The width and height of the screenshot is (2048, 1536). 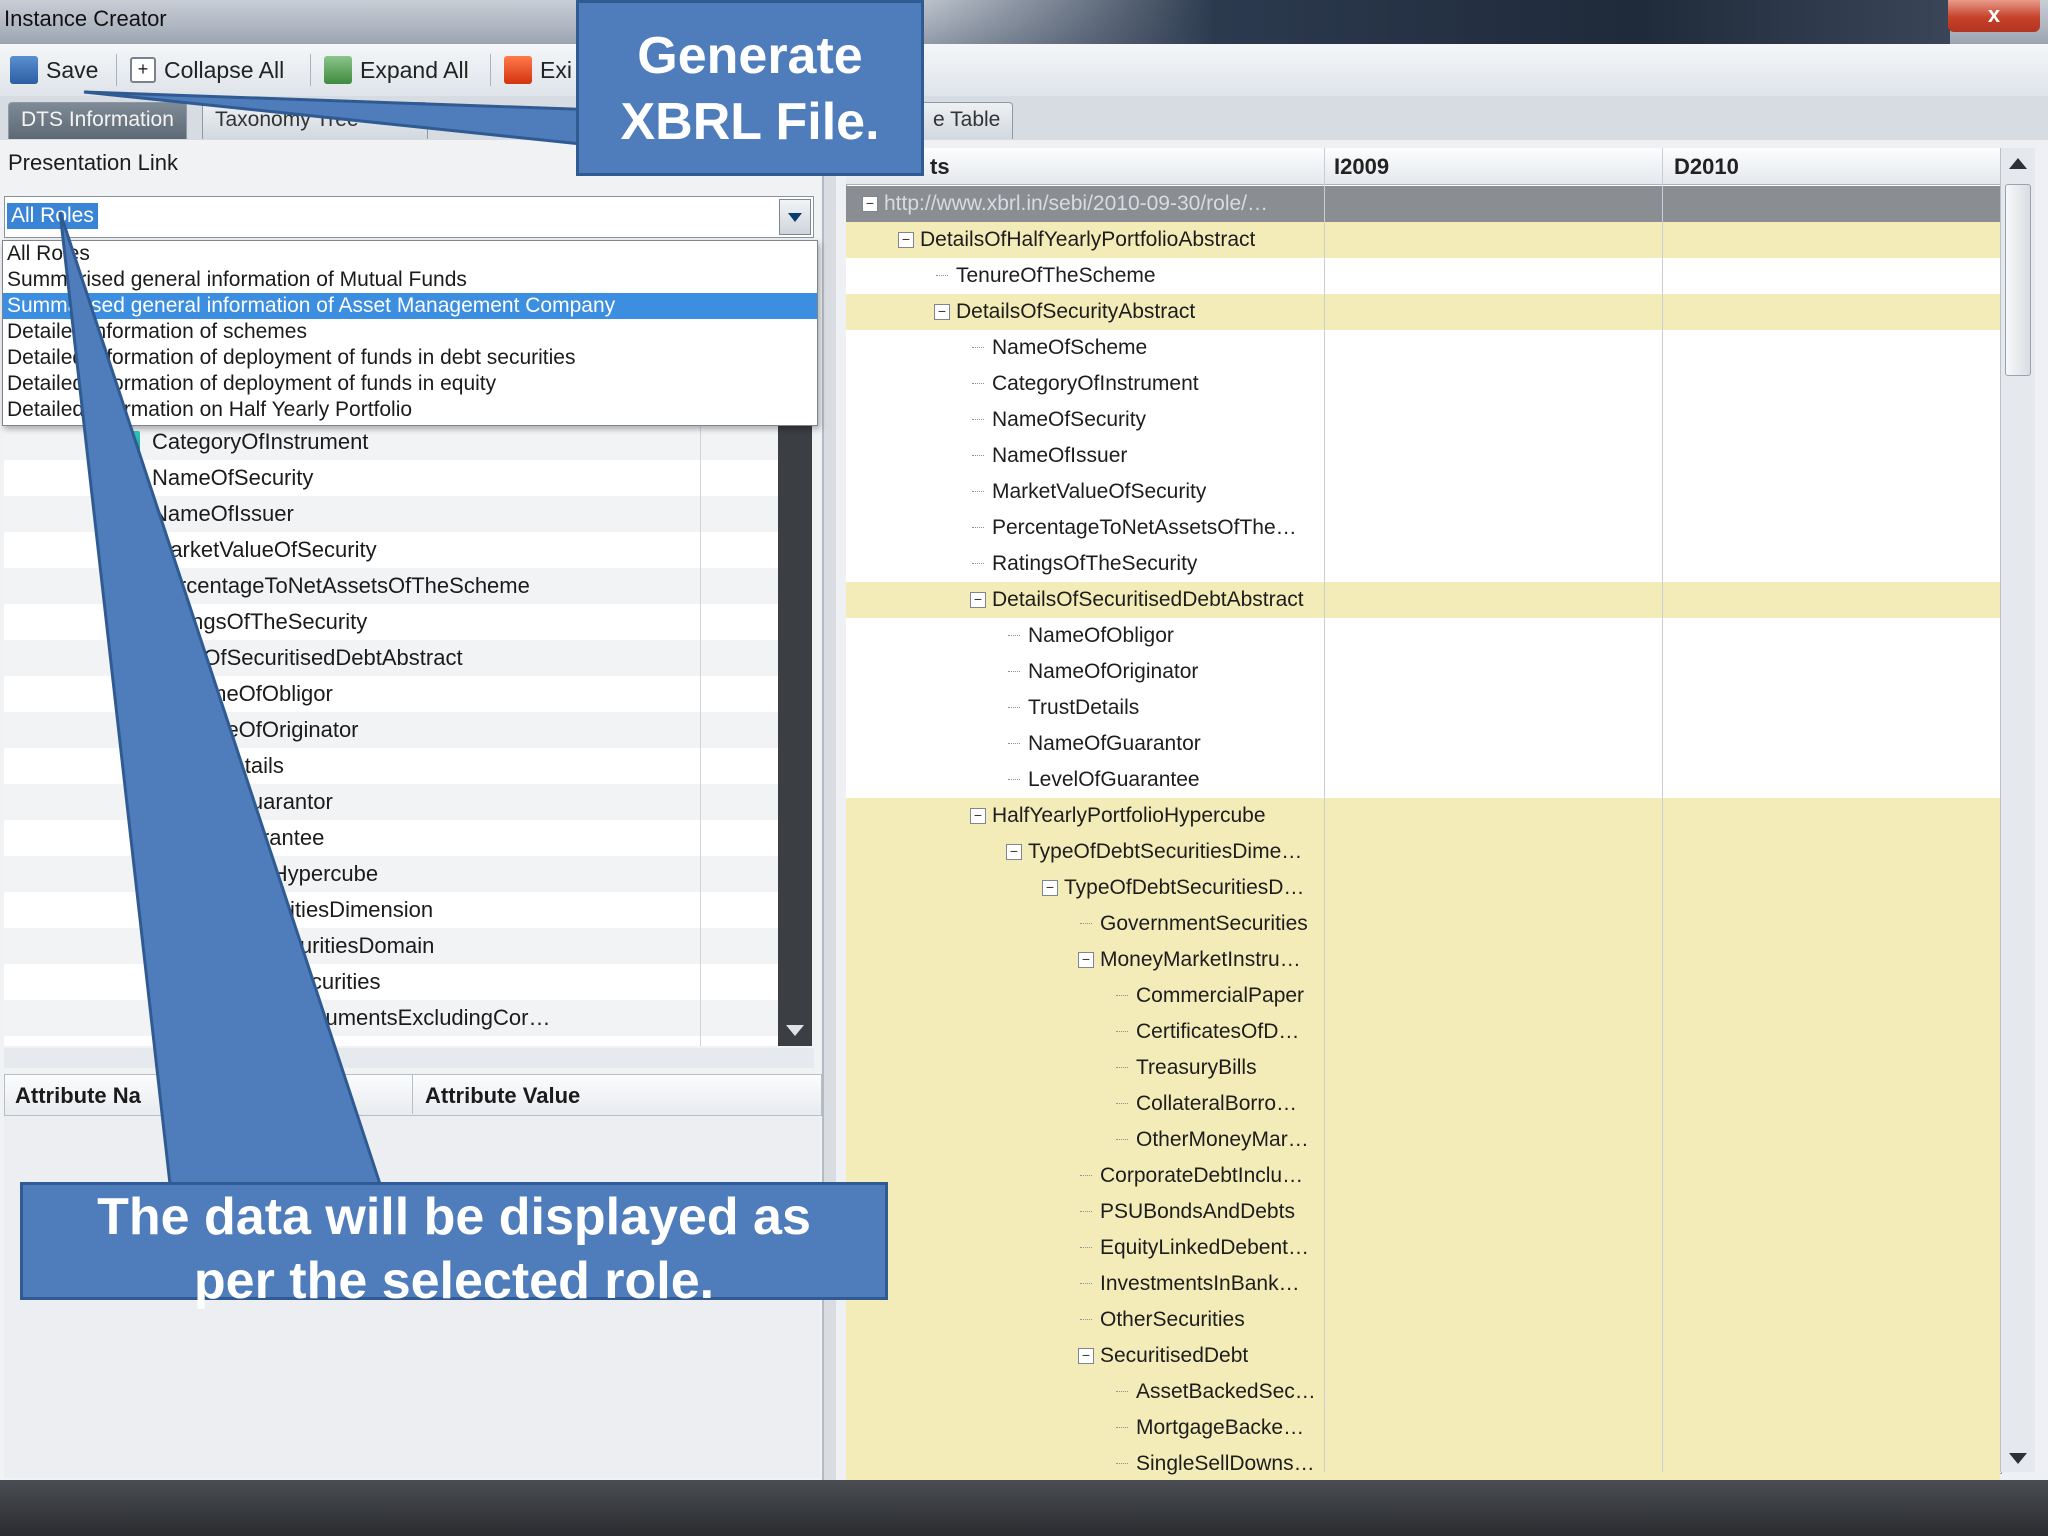 I want to click on bottom-callout-pointer, so click(x=220, y=698).